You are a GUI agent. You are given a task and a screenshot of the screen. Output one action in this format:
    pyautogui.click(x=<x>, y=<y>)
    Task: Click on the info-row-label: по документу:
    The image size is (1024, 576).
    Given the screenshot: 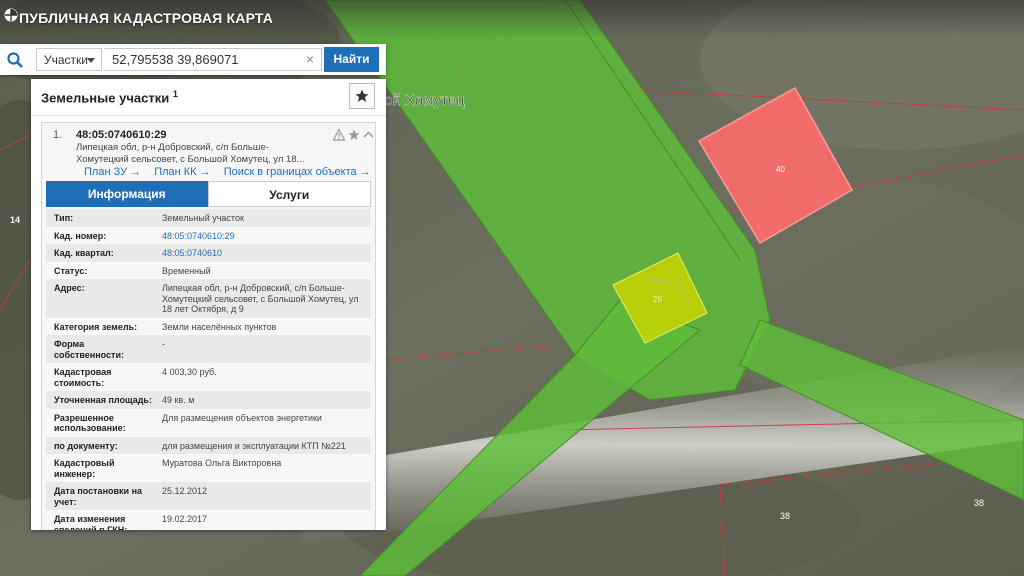 What is the action you would take?
    pyautogui.click(x=86, y=445)
    